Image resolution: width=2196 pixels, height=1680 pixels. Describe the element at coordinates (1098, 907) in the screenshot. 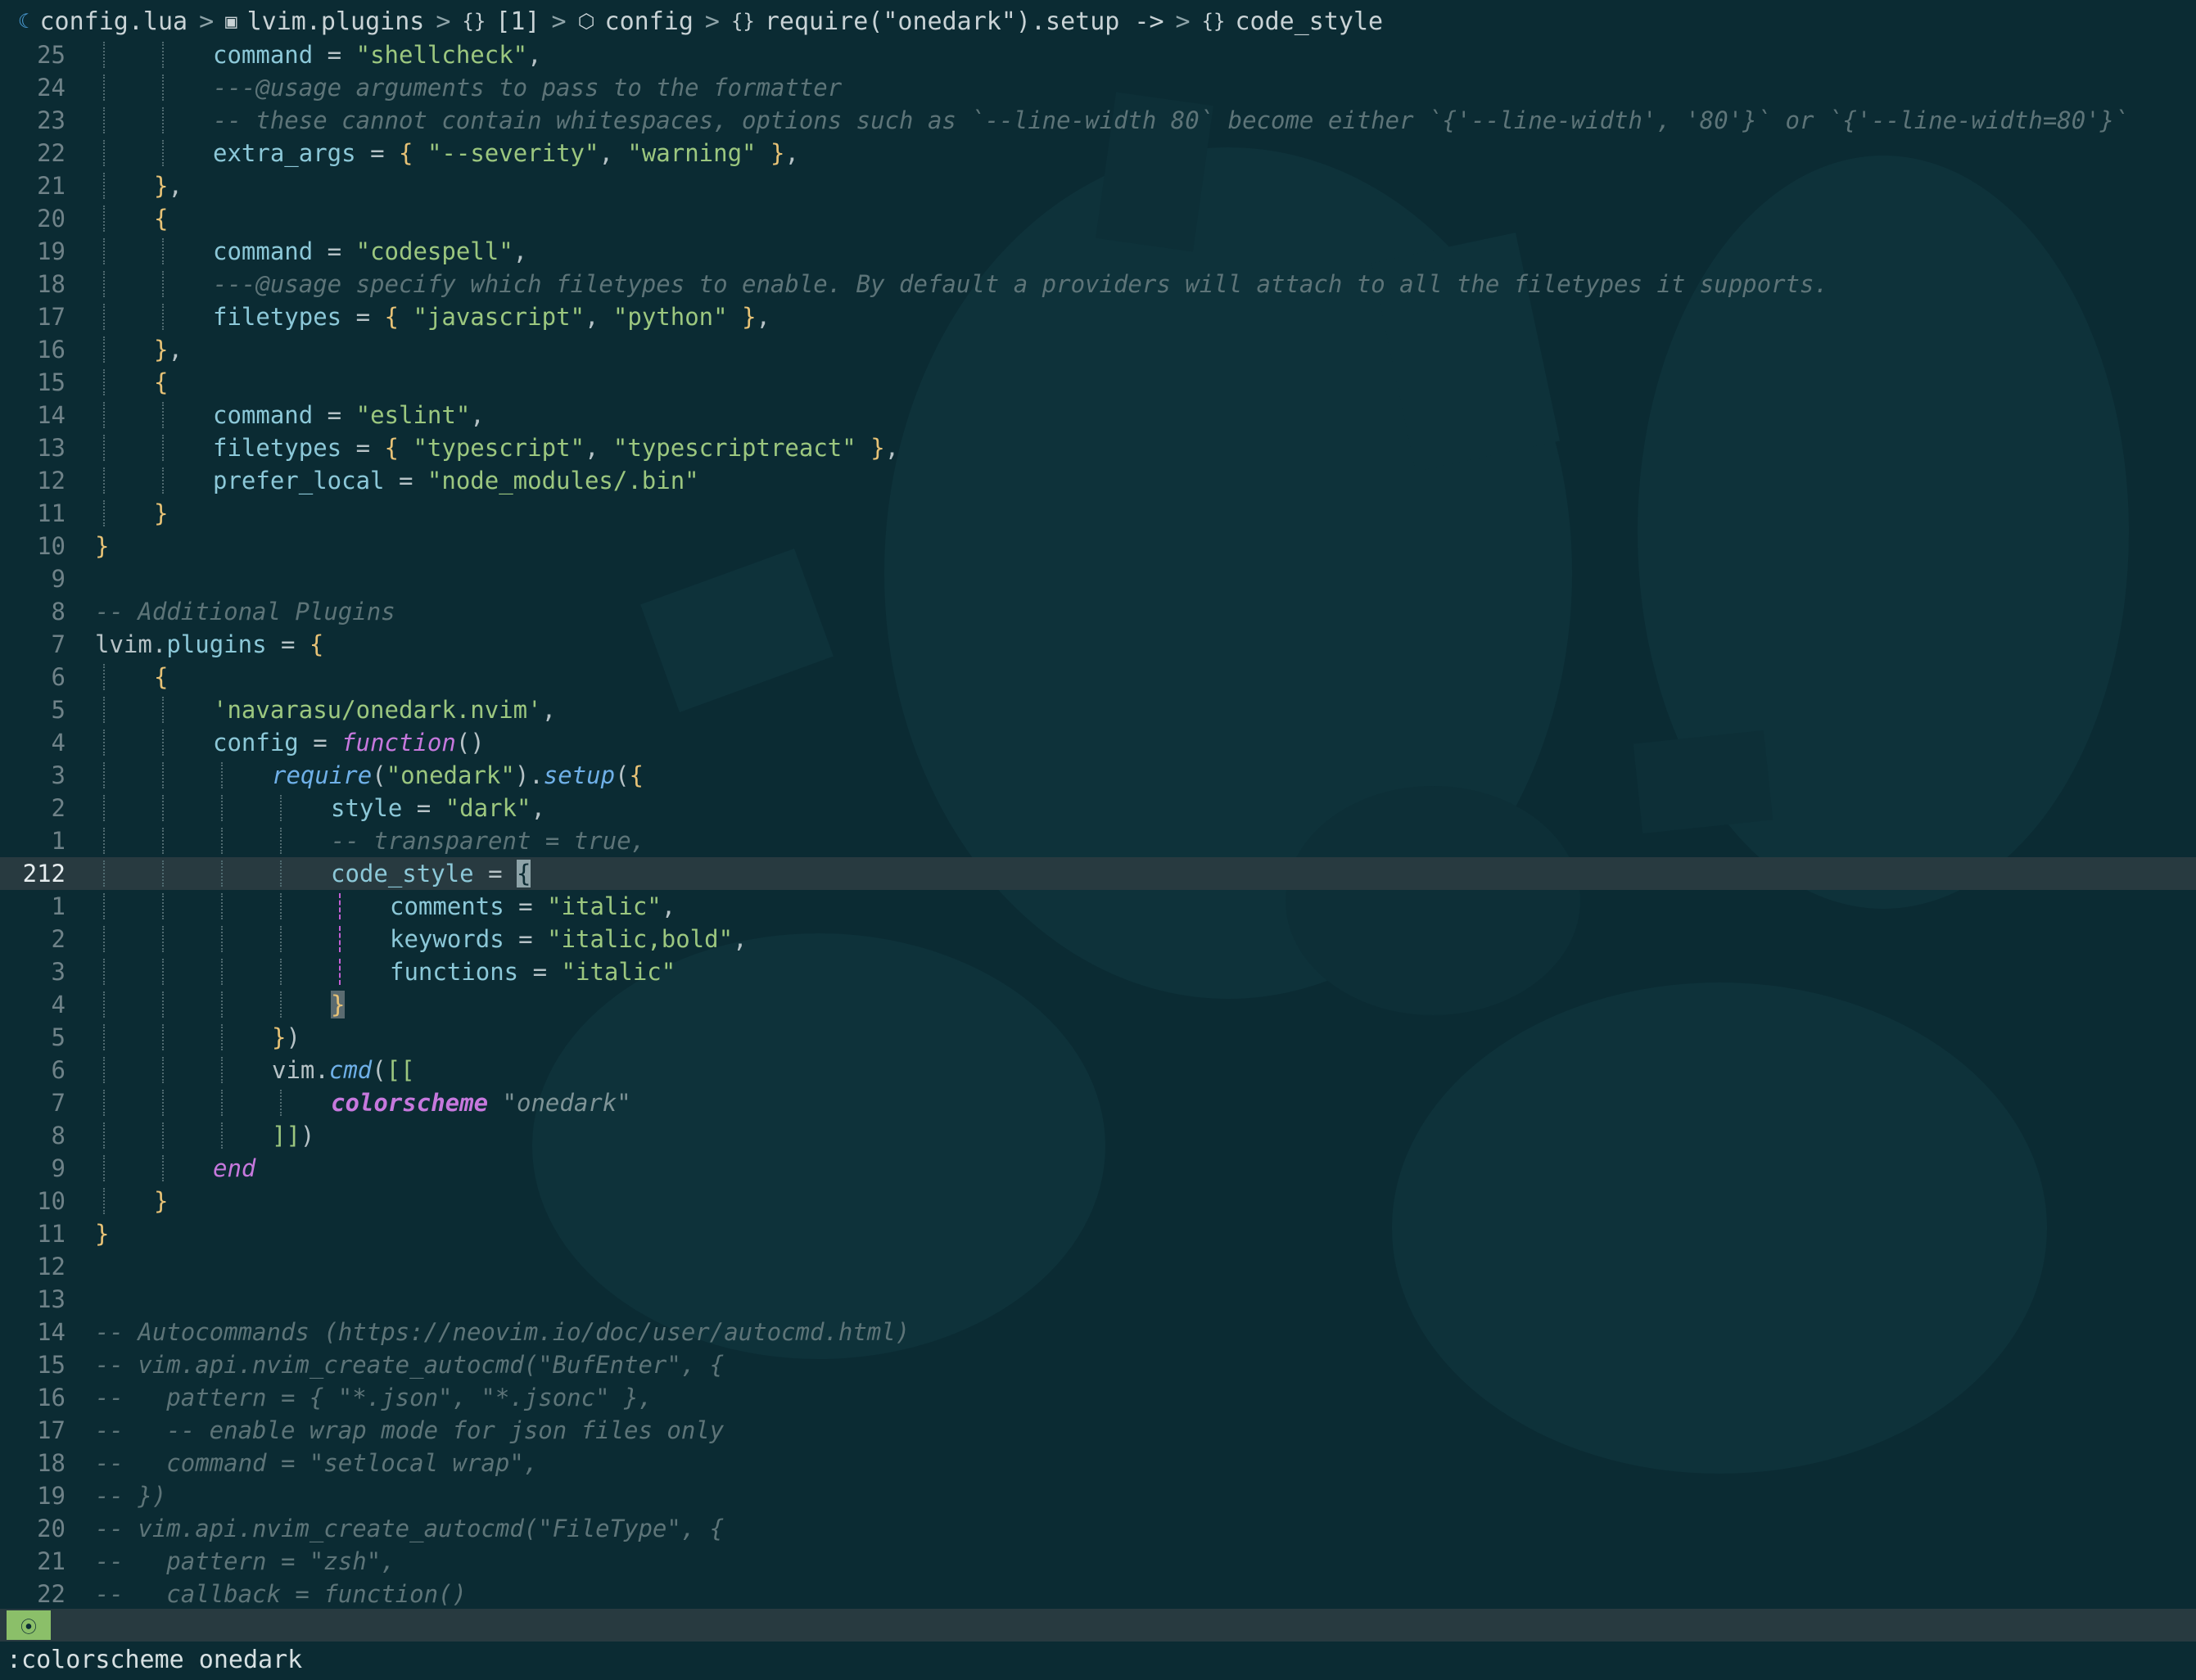

I see `code-line: 1 comments = "italic",` at that location.